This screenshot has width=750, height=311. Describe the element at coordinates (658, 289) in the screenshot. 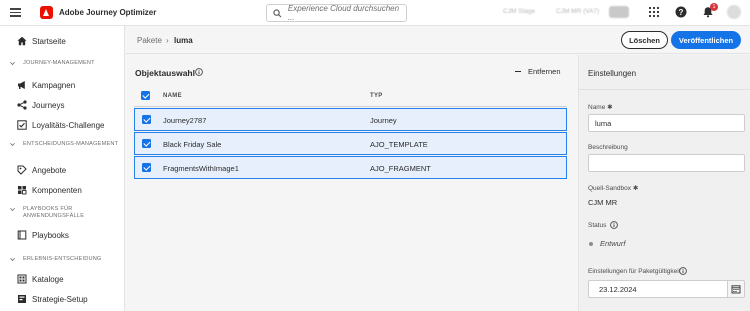

I see `validity-date-field: 23.12.2024` at that location.